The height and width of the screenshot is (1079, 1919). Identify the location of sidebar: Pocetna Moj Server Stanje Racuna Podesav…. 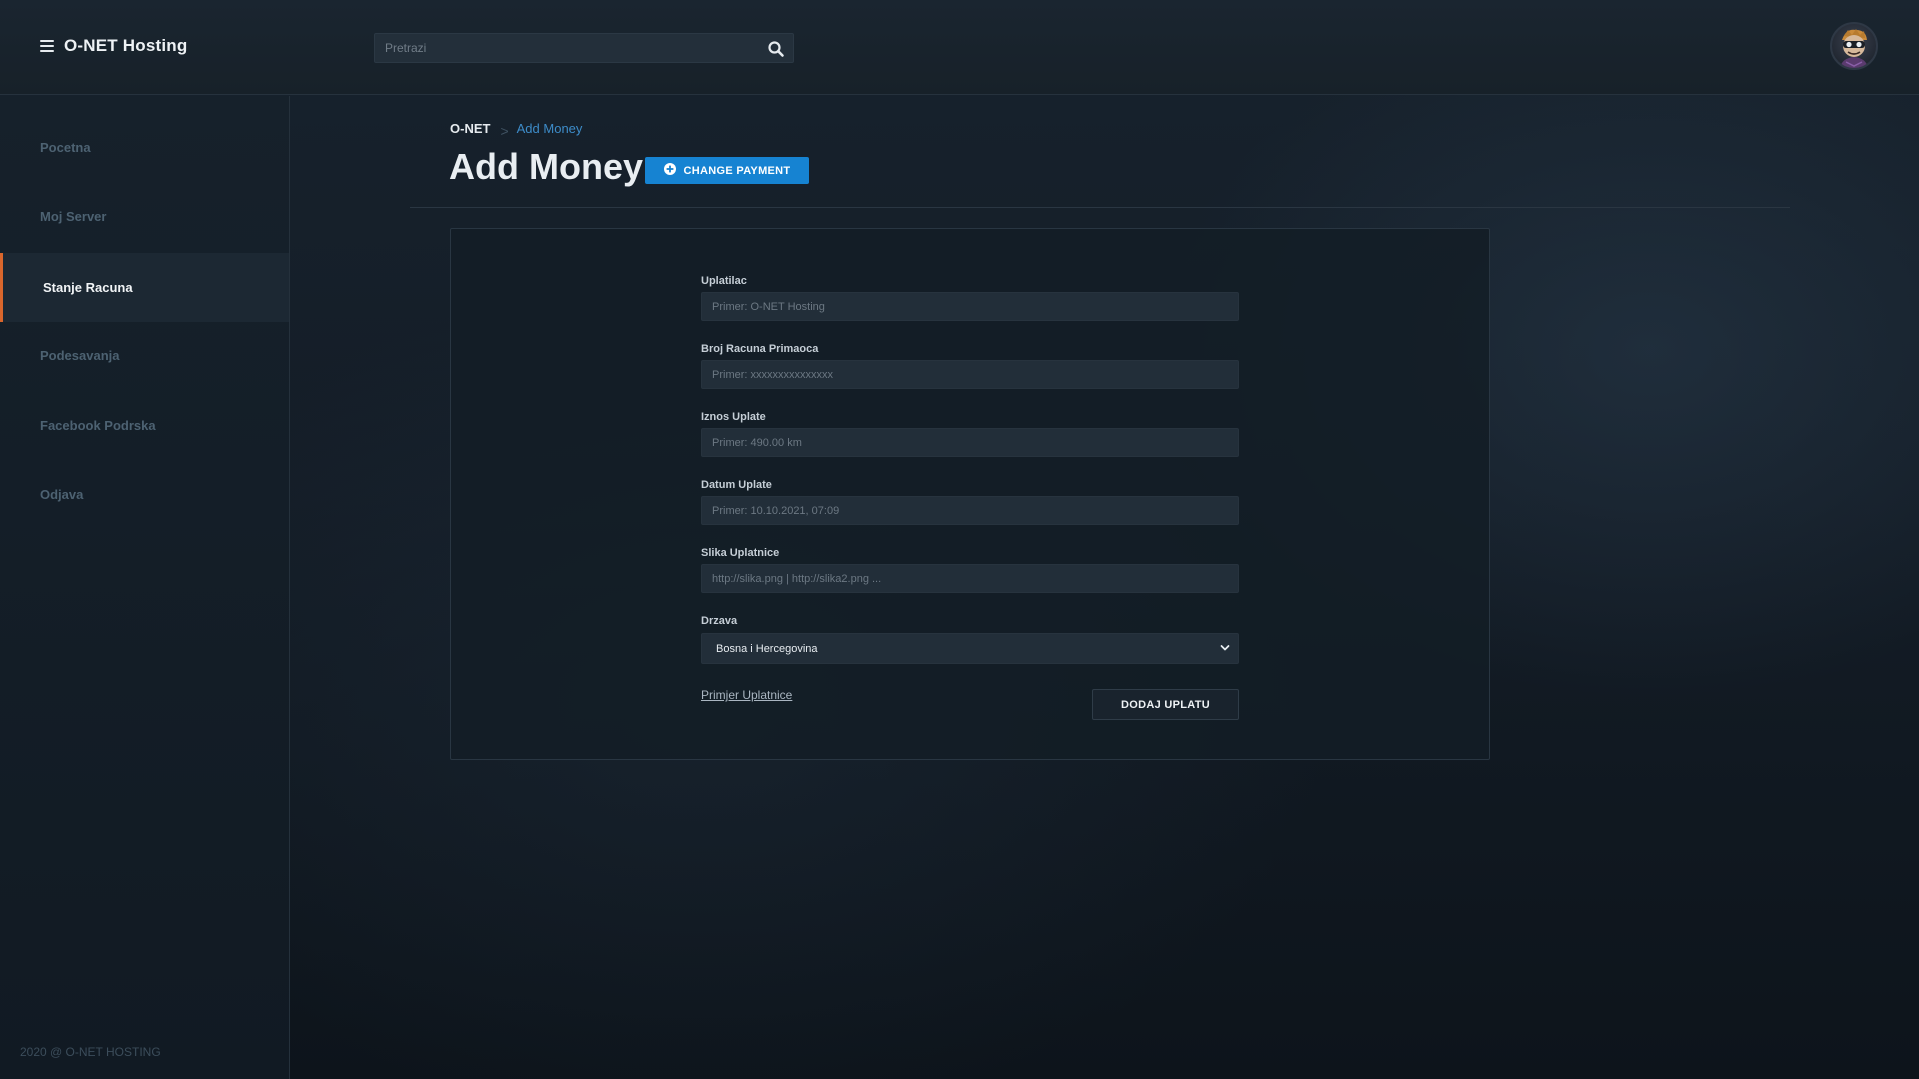
(145, 587).